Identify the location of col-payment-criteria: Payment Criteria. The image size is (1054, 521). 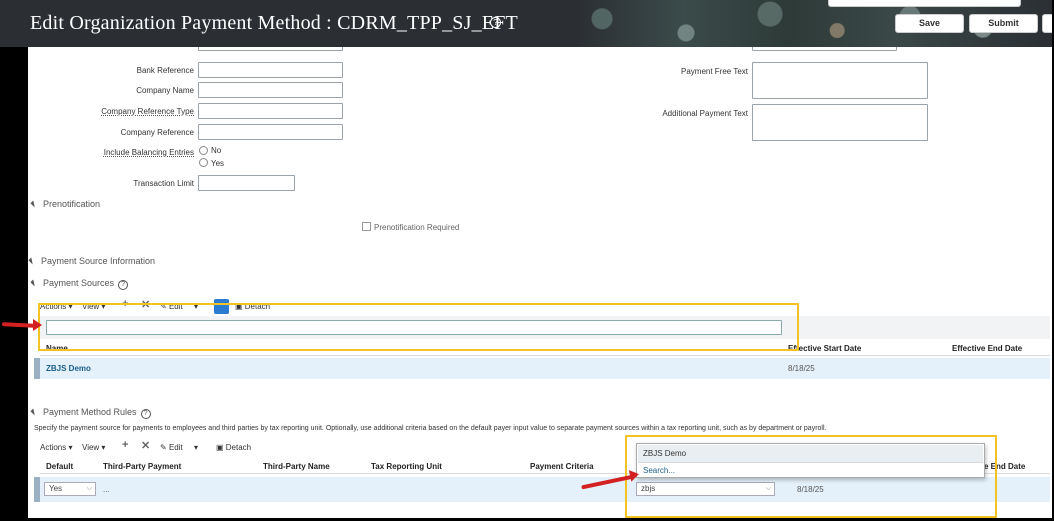
(562, 466).